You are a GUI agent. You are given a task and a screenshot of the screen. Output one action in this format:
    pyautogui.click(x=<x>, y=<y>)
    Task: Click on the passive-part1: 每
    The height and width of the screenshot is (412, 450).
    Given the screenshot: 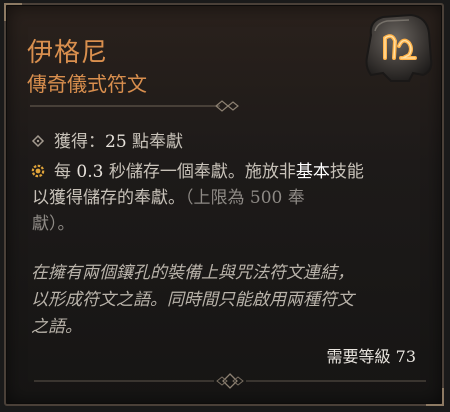 What is the action you would take?
    pyautogui.click(x=65, y=172)
    